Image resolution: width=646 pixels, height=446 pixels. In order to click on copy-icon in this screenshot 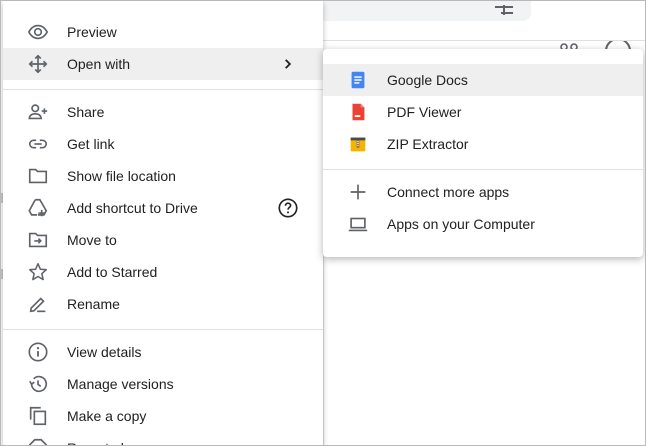, I will do `click(38, 416)`.